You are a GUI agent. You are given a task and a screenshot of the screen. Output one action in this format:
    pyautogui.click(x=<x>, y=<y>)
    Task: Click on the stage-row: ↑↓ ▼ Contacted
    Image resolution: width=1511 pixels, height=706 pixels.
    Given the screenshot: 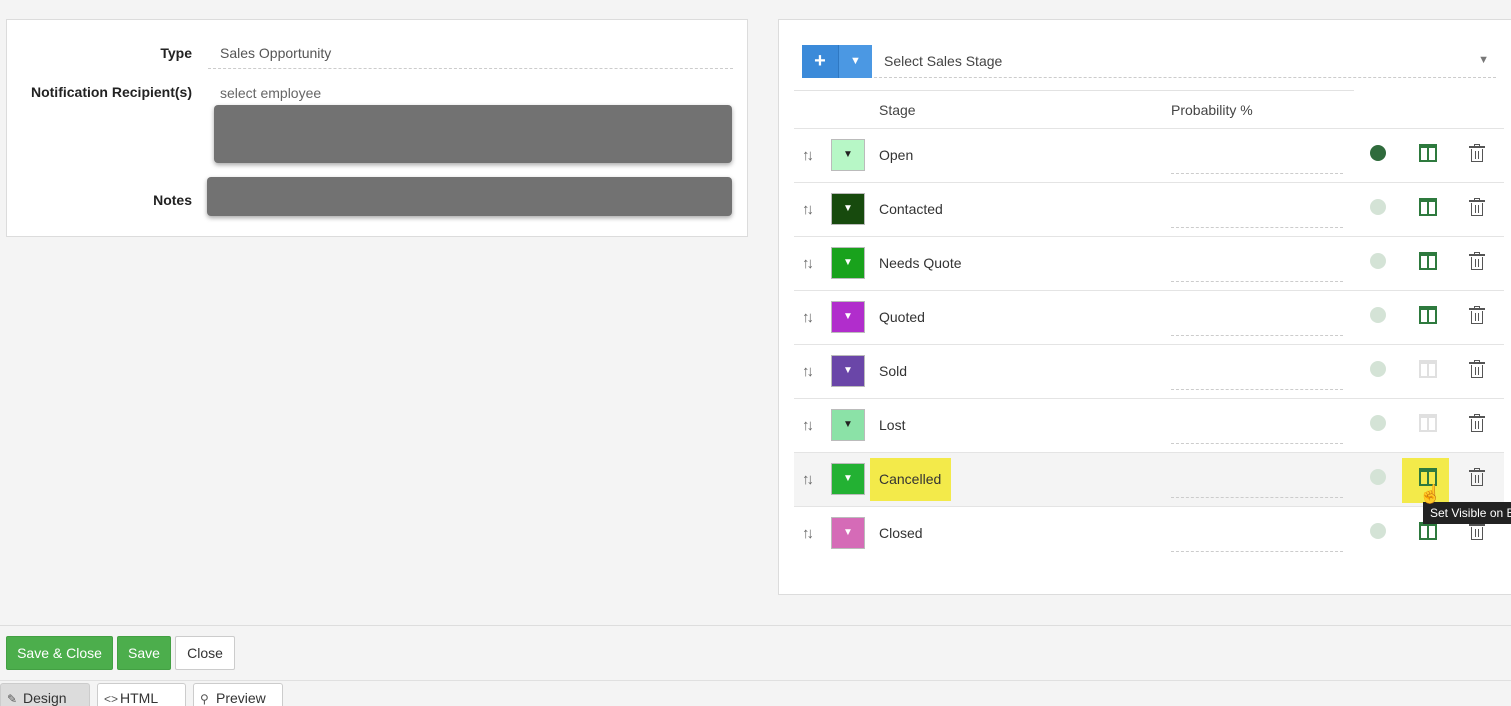 What is the action you would take?
    pyautogui.click(x=1149, y=209)
    